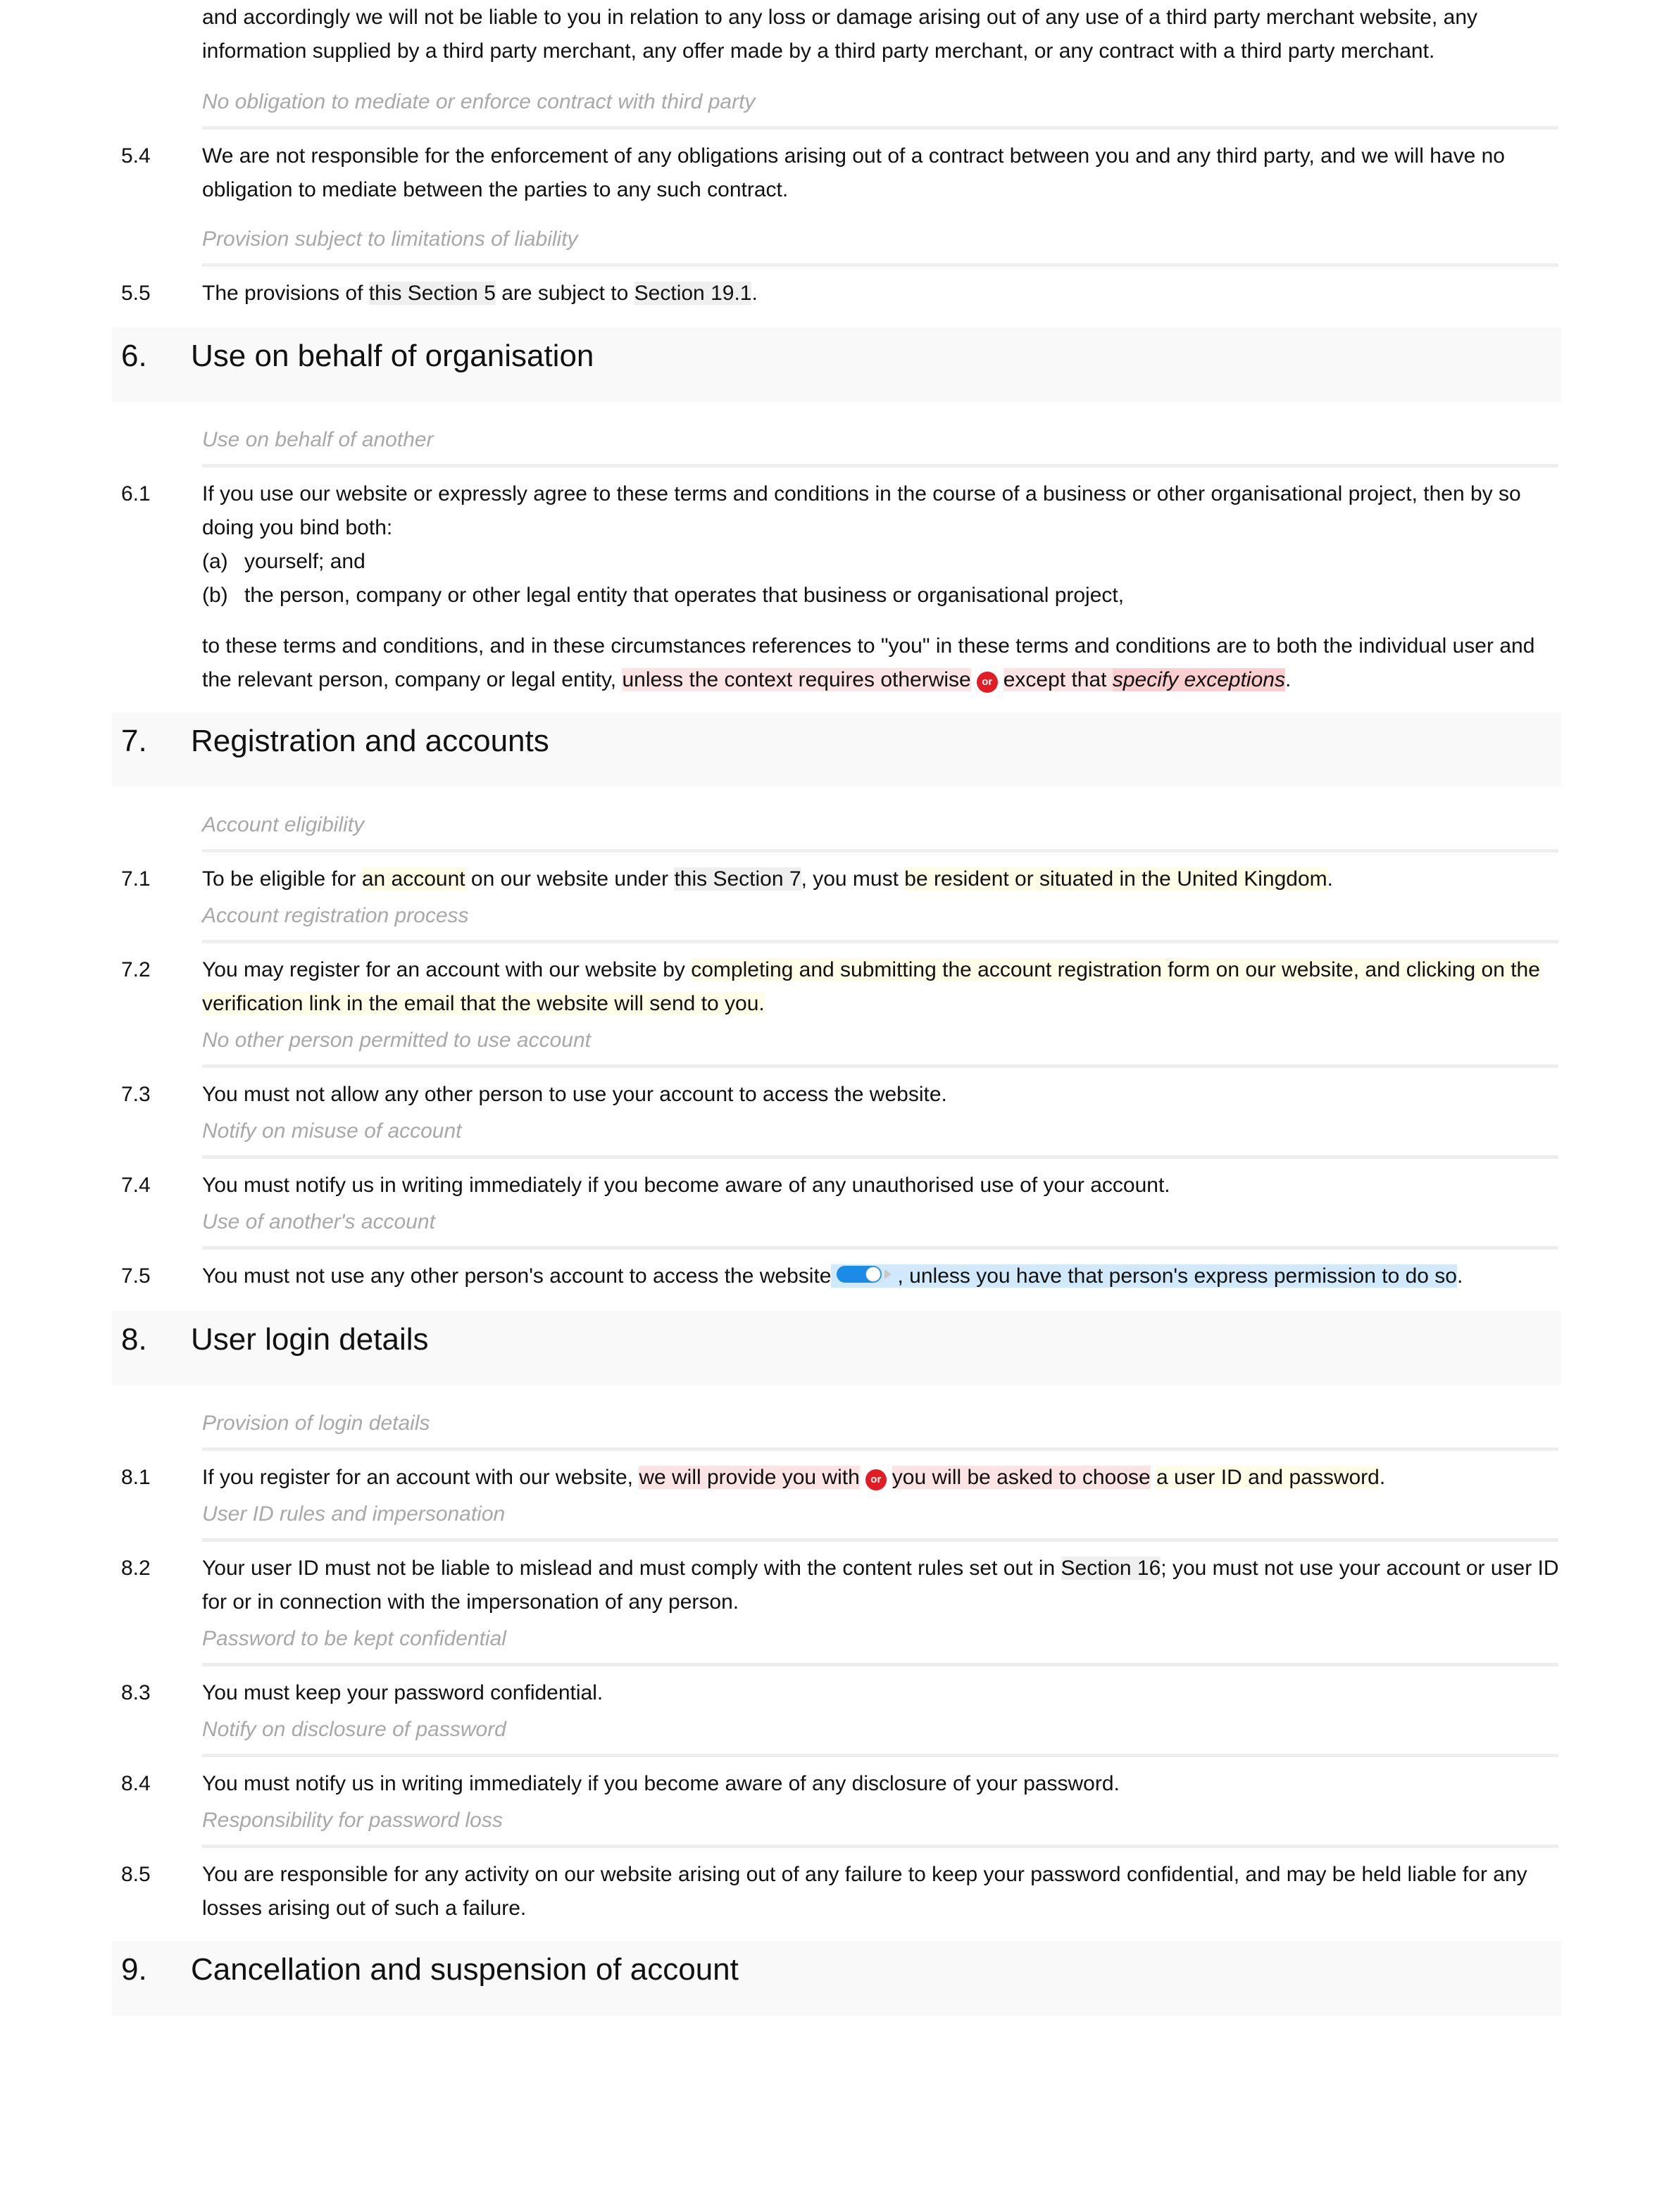 The width and height of the screenshot is (1676, 2212). Describe the element at coordinates (1058, 679) in the screenshot. I see `option-text-part: except that` at that location.